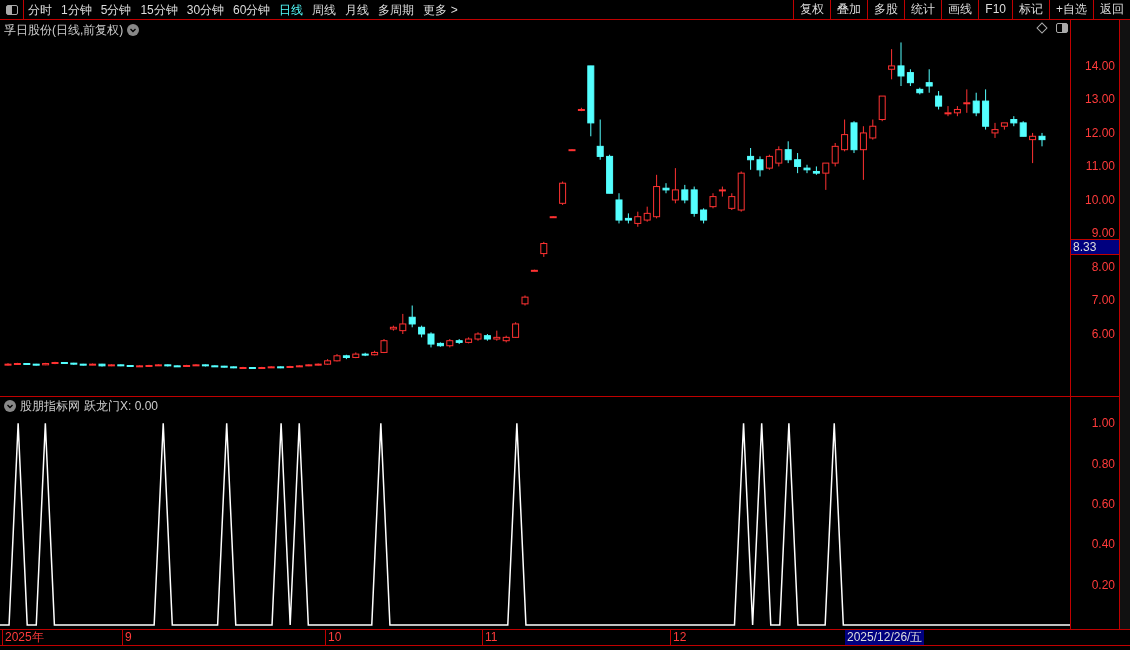 This screenshot has height=650, width=1130. What do you see at coordinates (678, 637) in the screenshot?
I see `date-axis-label: 12` at bounding box center [678, 637].